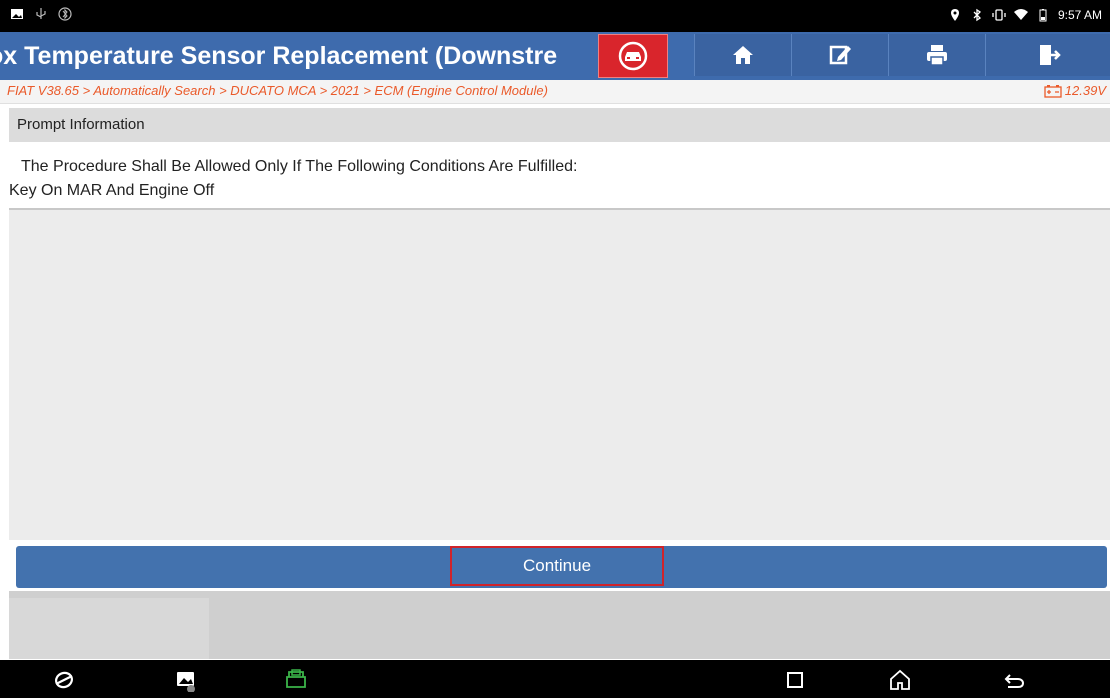 Image resolution: width=1110 pixels, height=698 pixels. What do you see at coordinates (977, 15) in the screenshot?
I see `bluetooth-icon` at bounding box center [977, 15].